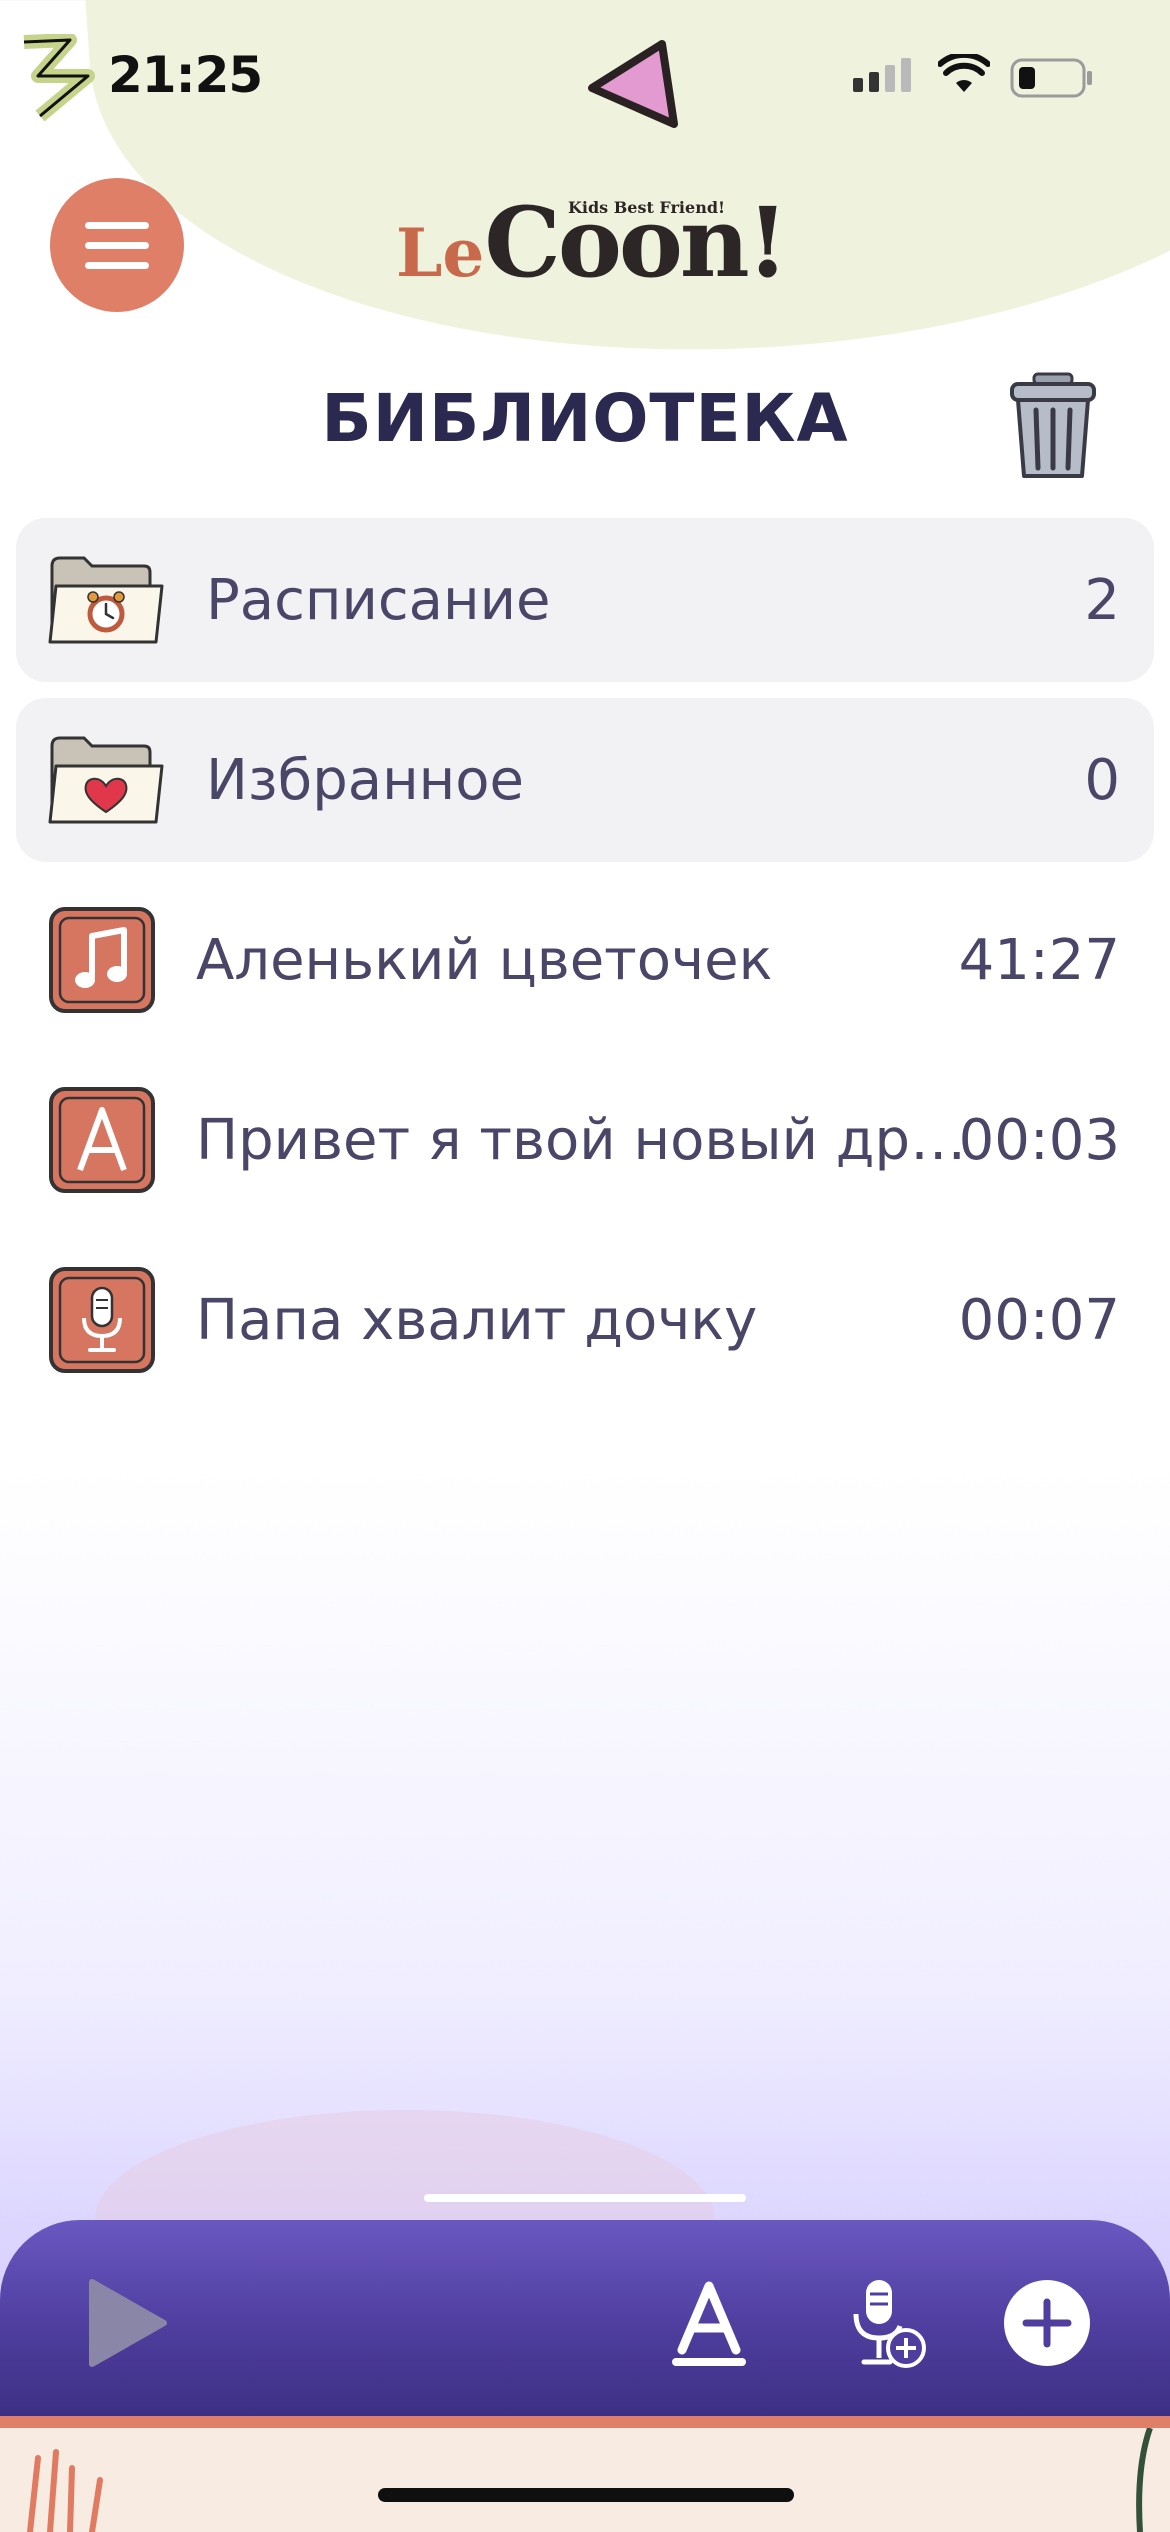 The width and height of the screenshot is (1170, 2532). What do you see at coordinates (106, 600) in the screenshot?
I see `alarm-clock-folder-icon` at bounding box center [106, 600].